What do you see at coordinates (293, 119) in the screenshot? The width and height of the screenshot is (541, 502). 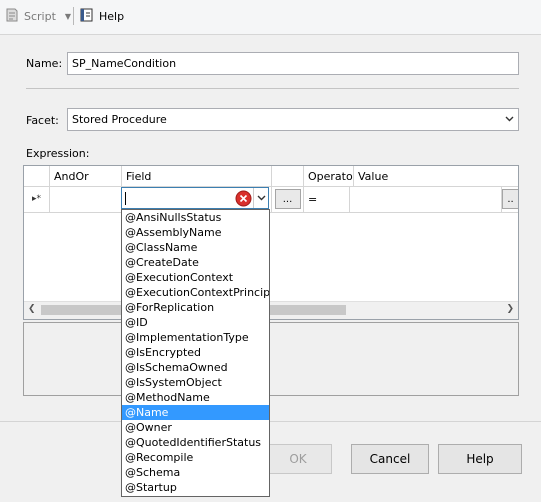 I see `facet-select: Stored Procedure` at bounding box center [293, 119].